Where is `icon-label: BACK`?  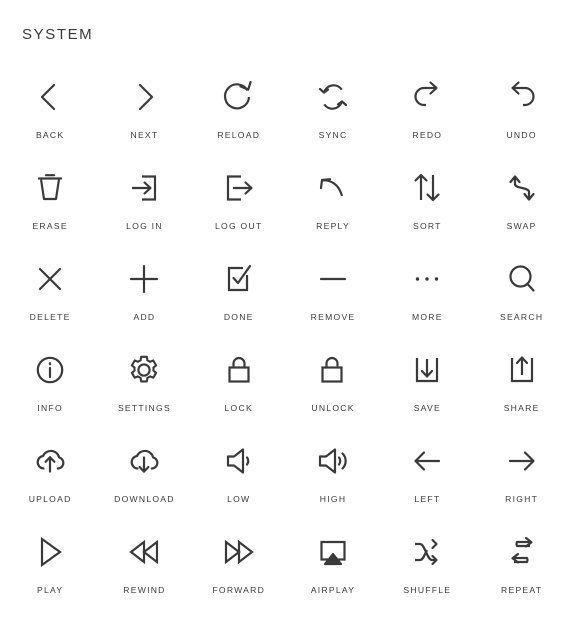
icon-label: BACK is located at coordinates (50, 135).